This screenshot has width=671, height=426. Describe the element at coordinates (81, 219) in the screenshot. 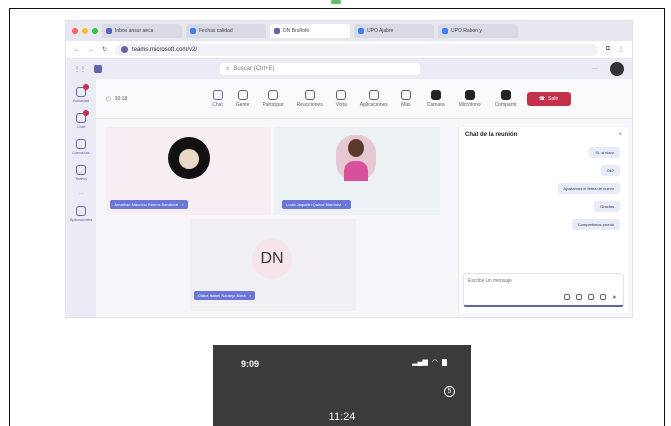

I see `rail-label: Aplicaciones` at that location.